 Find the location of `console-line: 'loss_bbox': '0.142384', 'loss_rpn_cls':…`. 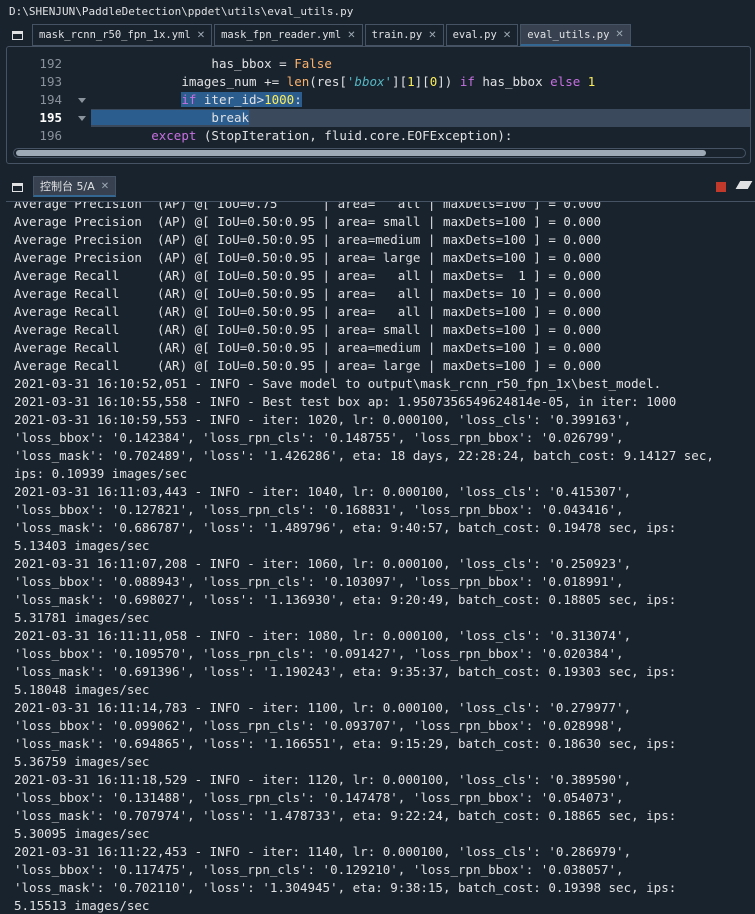

console-line: 'loss_bbox': '0.142384', 'loss_rpn_cls':… is located at coordinates (319, 437).